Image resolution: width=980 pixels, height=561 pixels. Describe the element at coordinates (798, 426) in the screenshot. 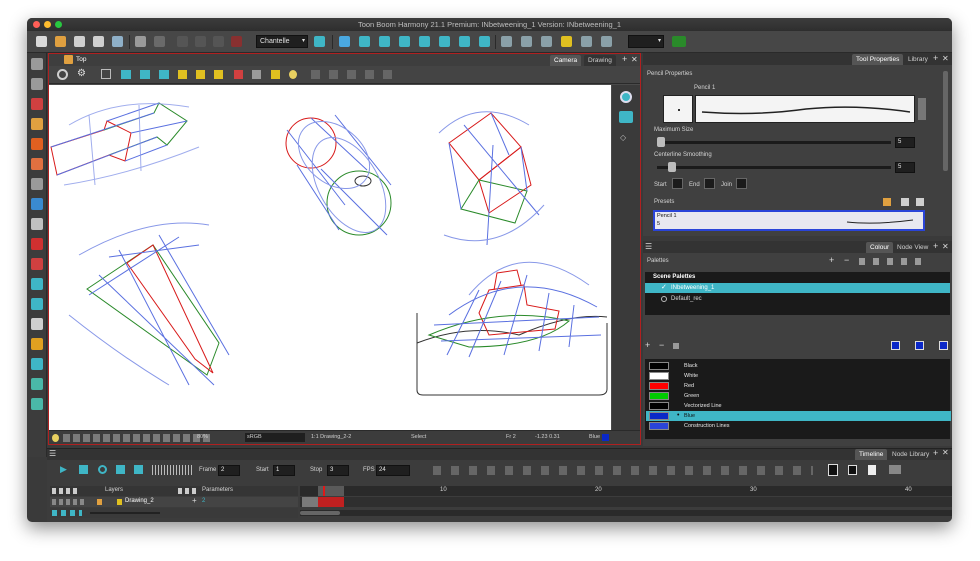

I see `swatch-row: Construction Lines` at that location.